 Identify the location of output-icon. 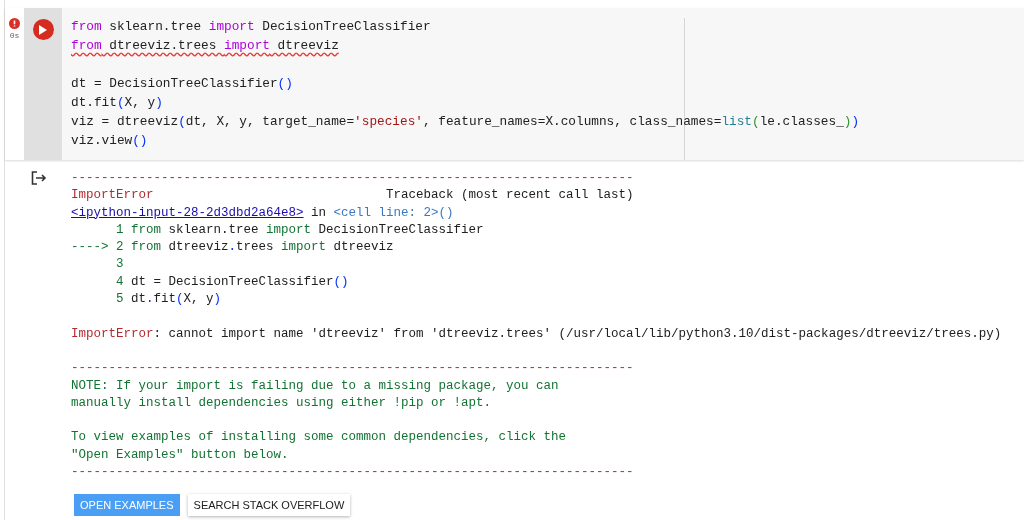
(38, 178).